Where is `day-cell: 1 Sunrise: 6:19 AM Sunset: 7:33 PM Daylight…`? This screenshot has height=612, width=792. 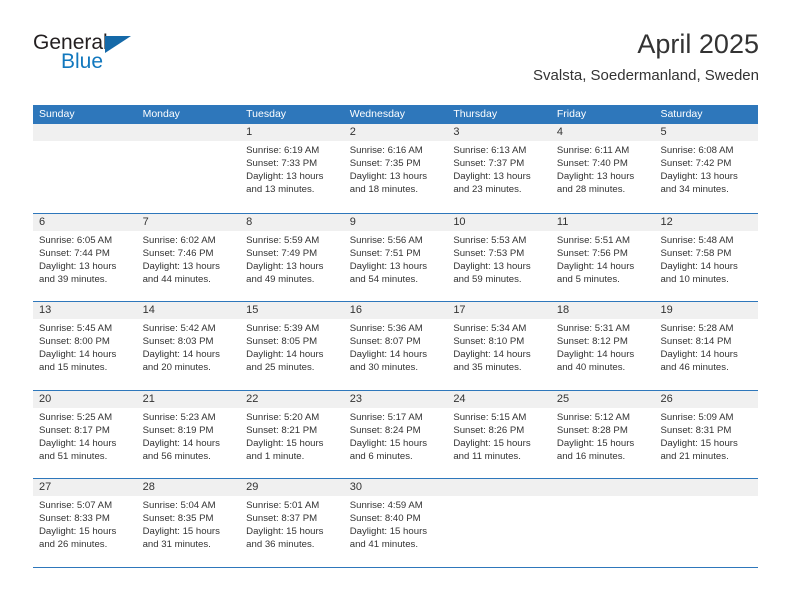 day-cell: 1 Sunrise: 6:19 AM Sunset: 7:33 PM Daylight… is located at coordinates (292, 168).